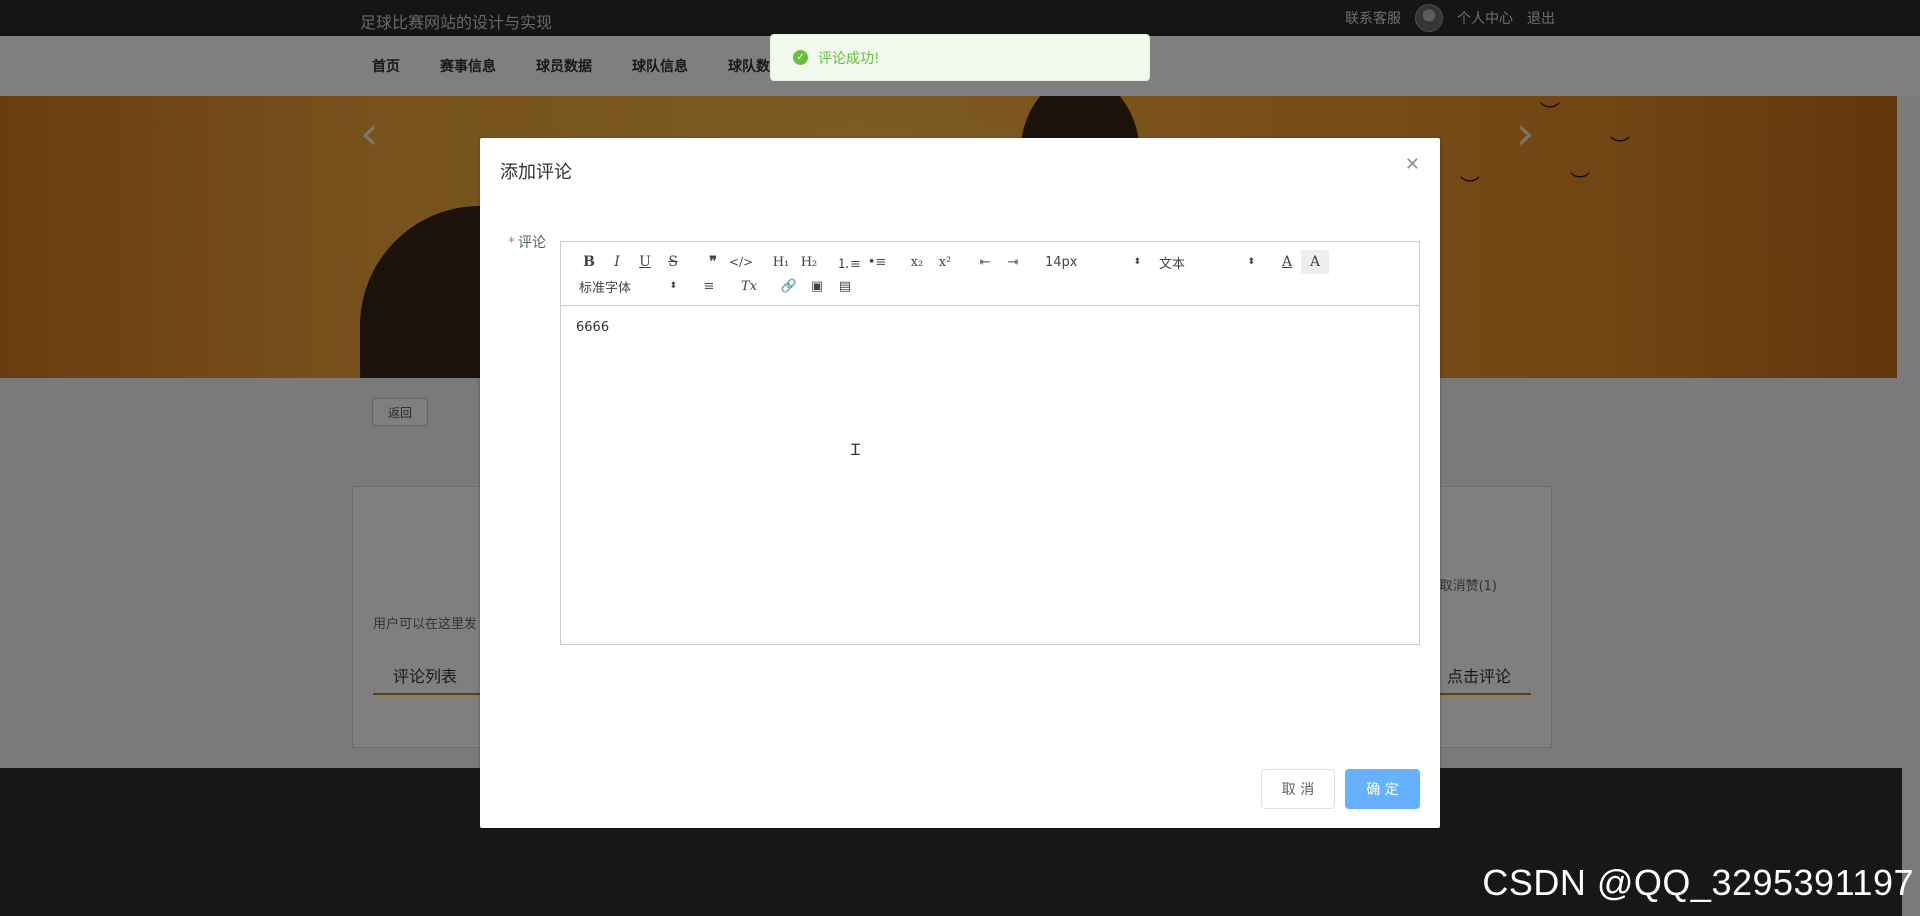 This screenshot has height=916, width=1920. What do you see at coordinates (741, 262) in the screenshot?
I see `code-block-icon: </>` at bounding box center [741, 262].